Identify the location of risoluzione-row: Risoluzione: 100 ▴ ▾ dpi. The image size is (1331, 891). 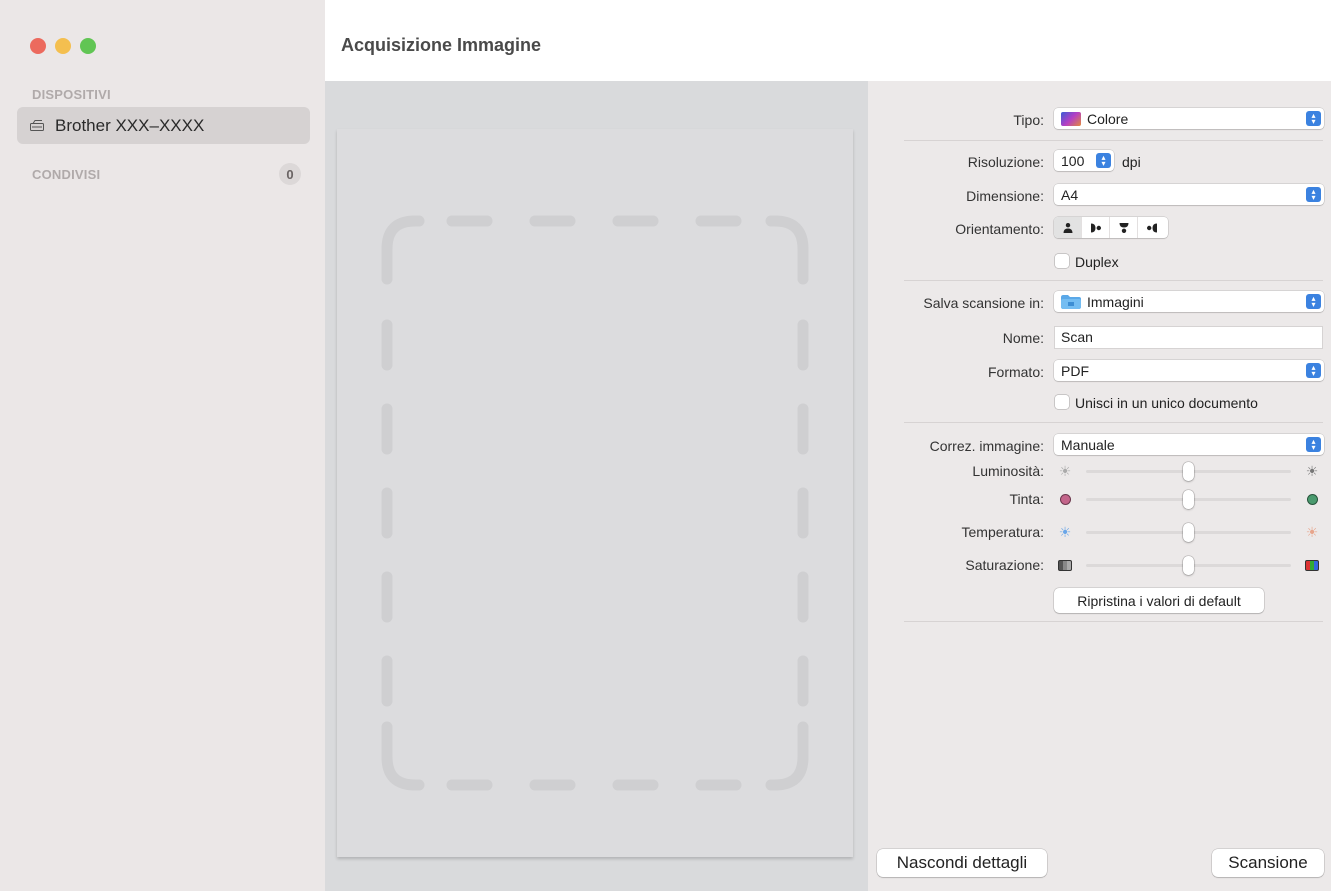
(1099, 162).